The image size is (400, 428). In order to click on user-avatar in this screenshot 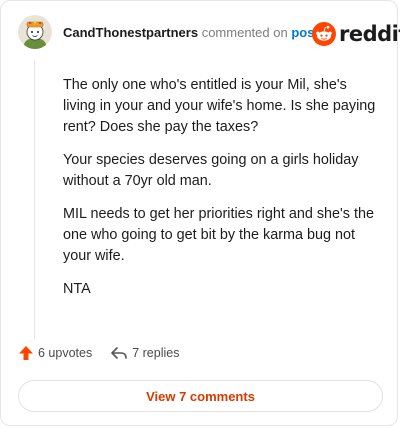, I will do `click(35, 32)`.